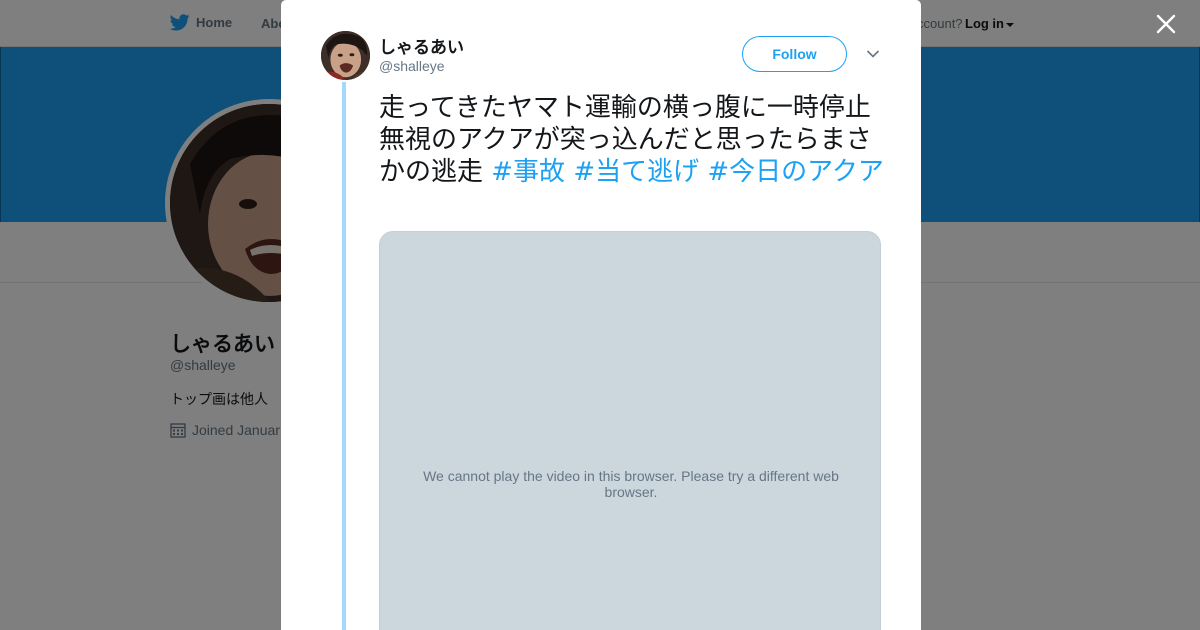  What do you see at coordinates (873, 54) in the screenshot?
I see `chevron-down-icon` at bounding box center [873, 54].